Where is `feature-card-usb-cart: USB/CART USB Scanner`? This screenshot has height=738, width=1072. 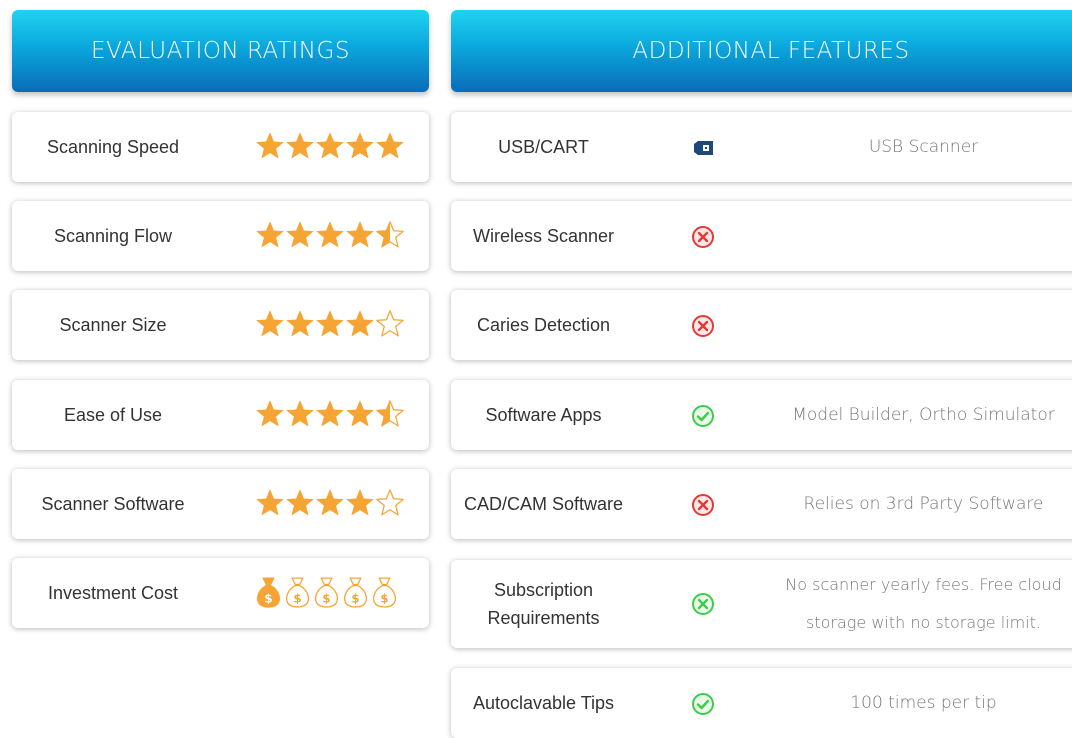 feature-card-usb-cart: USB/CART USB Scanner is located at coordinates (761, 147).